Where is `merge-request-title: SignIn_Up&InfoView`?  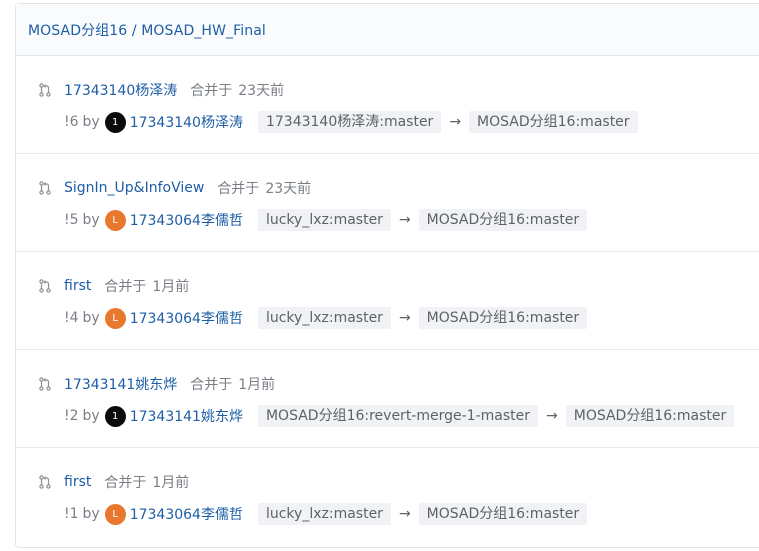
merge-request-title: SignIn_Up&InfoView is located at coordinates (134, 188).